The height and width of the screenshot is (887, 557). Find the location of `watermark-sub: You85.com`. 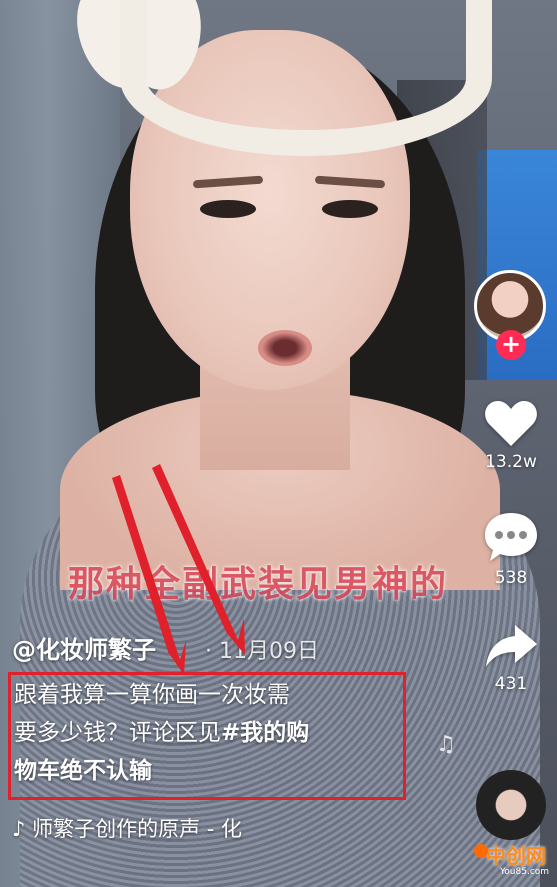

watermark-sub: You85.com is located at coordinates (525, 872).